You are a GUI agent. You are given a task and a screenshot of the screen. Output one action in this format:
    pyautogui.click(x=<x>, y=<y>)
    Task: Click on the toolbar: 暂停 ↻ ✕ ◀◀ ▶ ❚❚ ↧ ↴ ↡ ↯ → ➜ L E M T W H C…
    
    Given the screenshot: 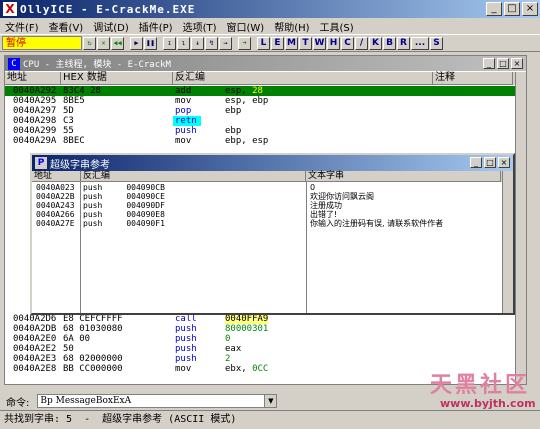 What is the action you would take?
    pyautogui.click(x=270, y=43)
    